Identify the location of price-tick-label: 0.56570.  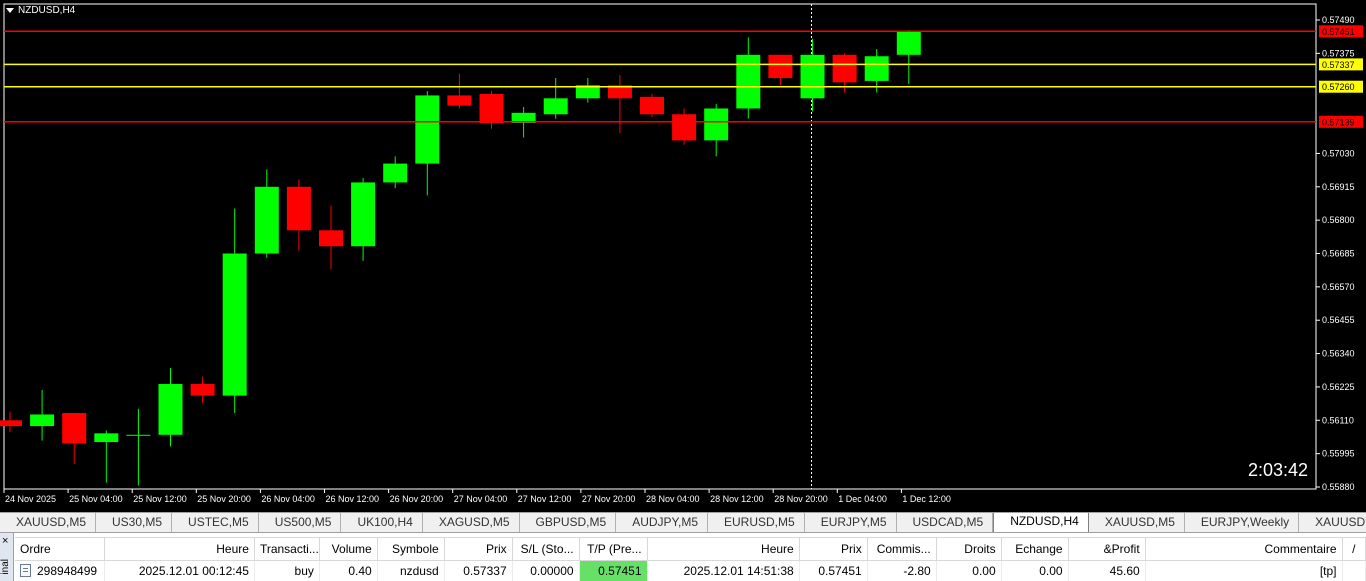
(1338, 287).